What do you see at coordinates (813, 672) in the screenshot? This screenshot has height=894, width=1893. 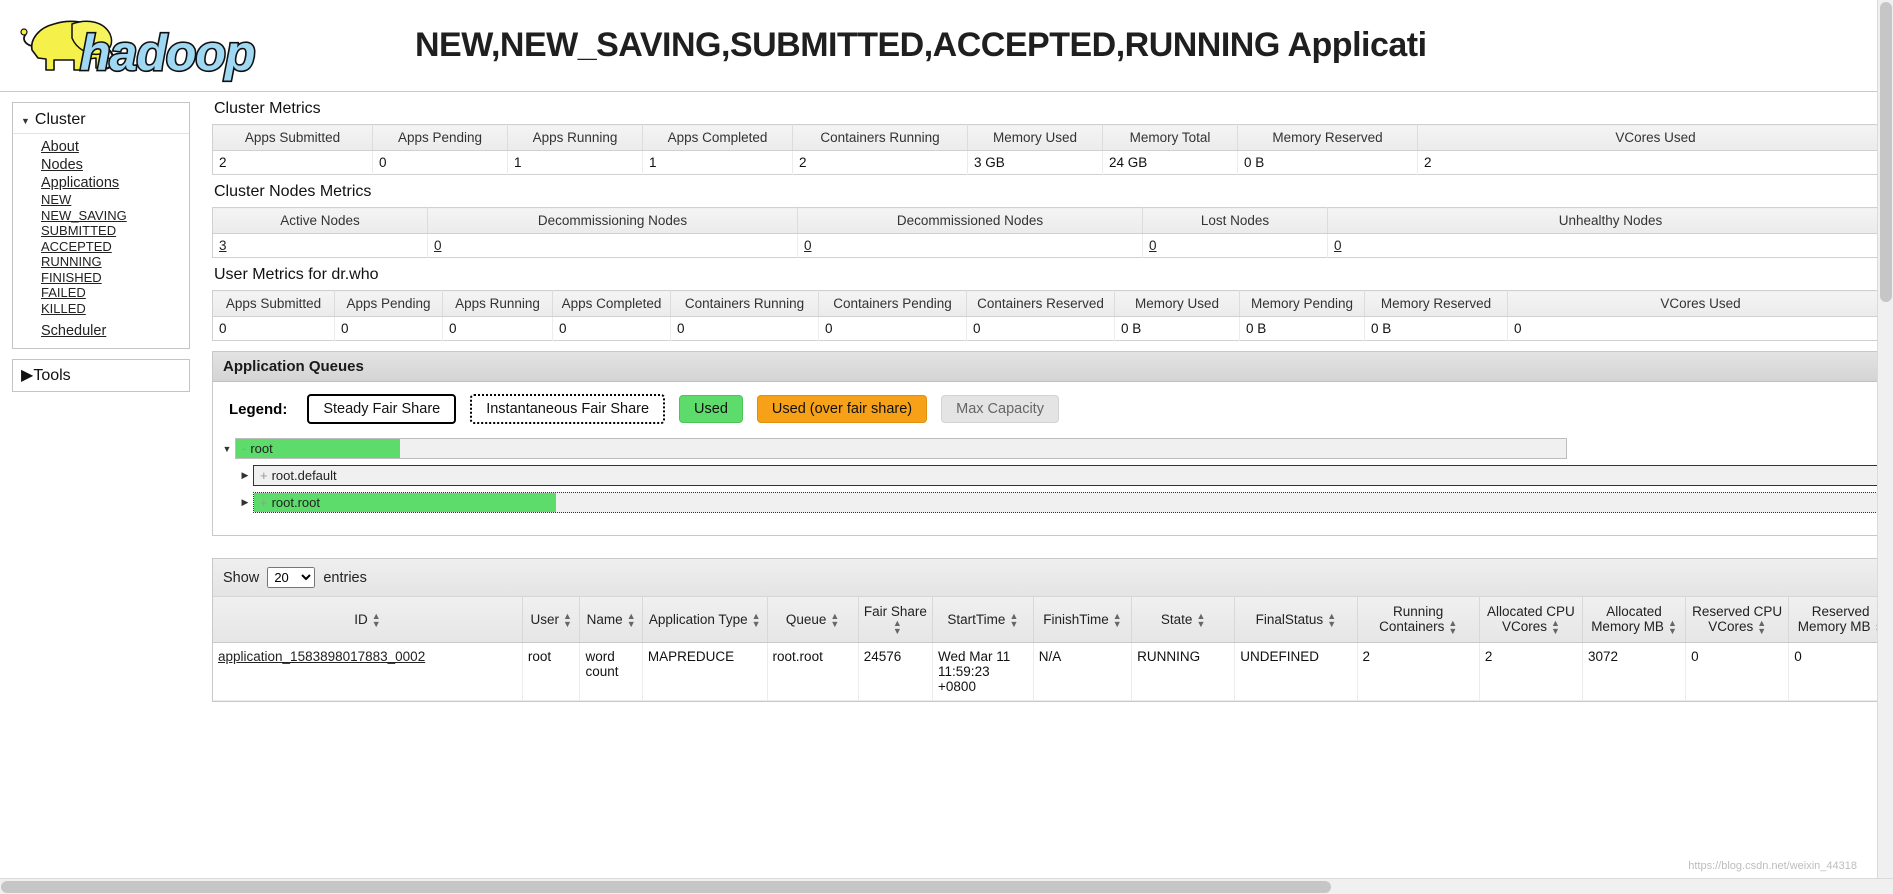 I see `cell-queue: root.root` at bounding box center [813, 672].